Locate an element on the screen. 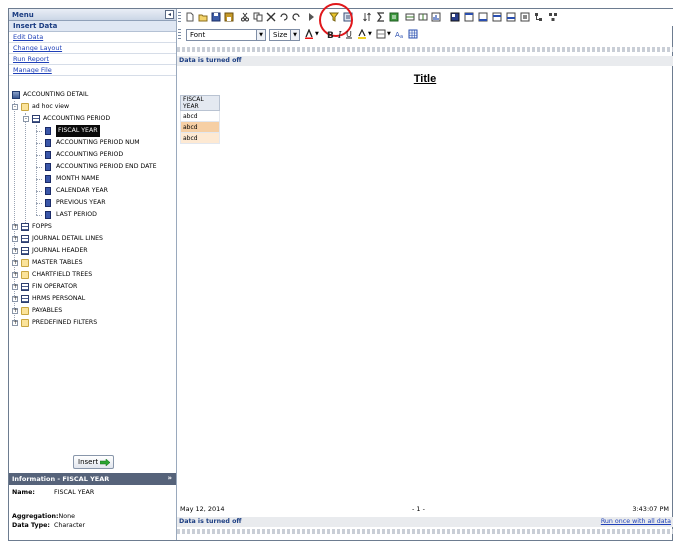 This screenshot has width=677, height=550. chevron-double-down-icon: » is located at coordinates (169, 478).